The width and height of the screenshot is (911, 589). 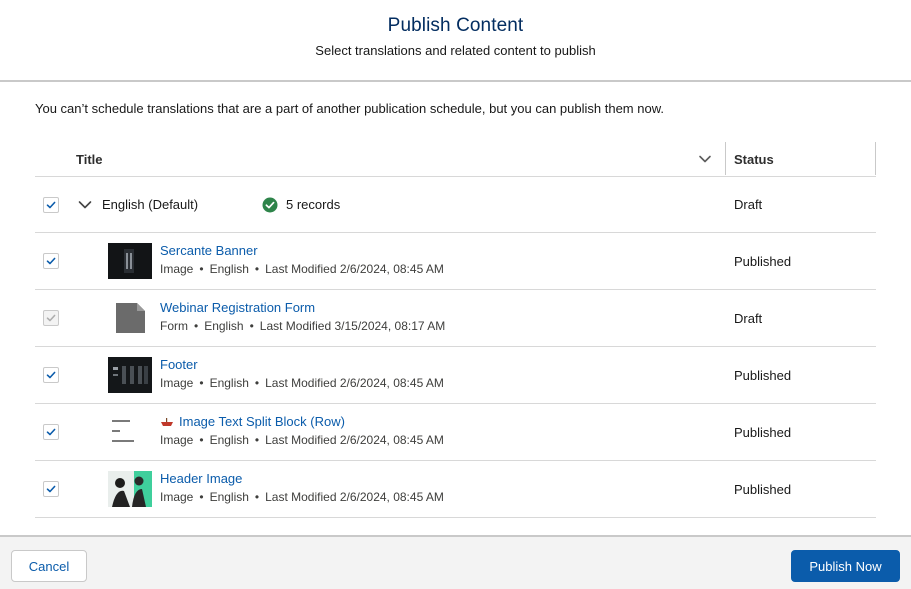 What do you see at coordinates (270, 205) in the screenshot?
I see `success-check-icon` at bounding box center [270, 205].